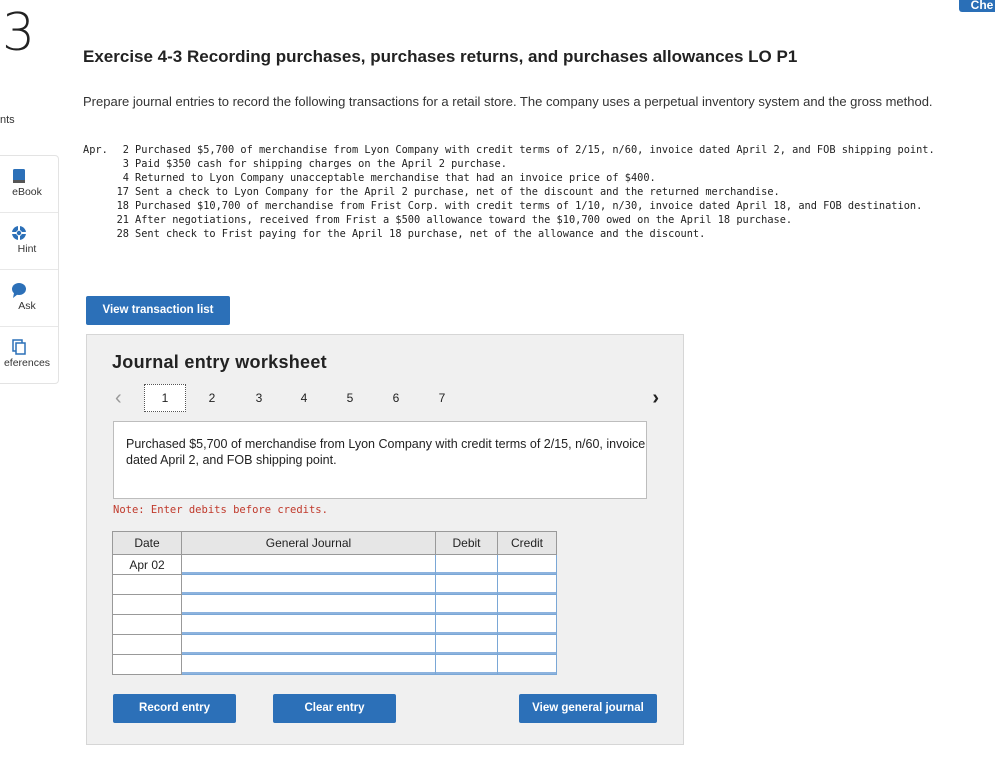  Describe the element at coordinates (125, 150) in the screenshot. I see `transaction-day: 2` at that location.